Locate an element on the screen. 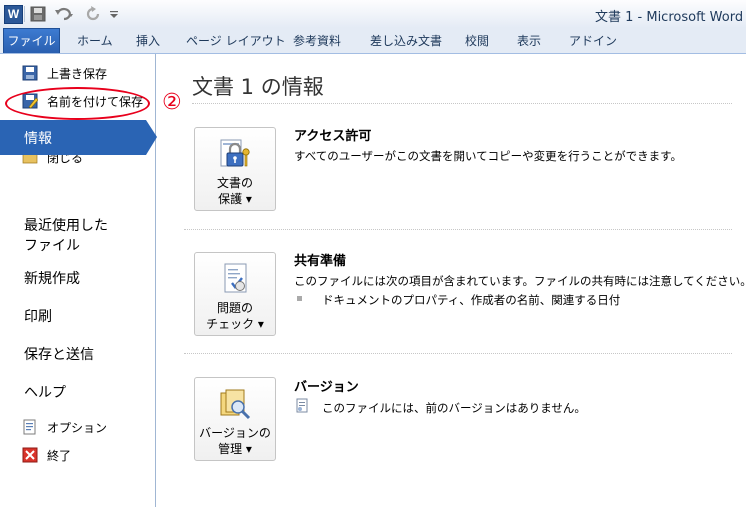  menu-info-label: 情報 is located at coordinates (38, 139).